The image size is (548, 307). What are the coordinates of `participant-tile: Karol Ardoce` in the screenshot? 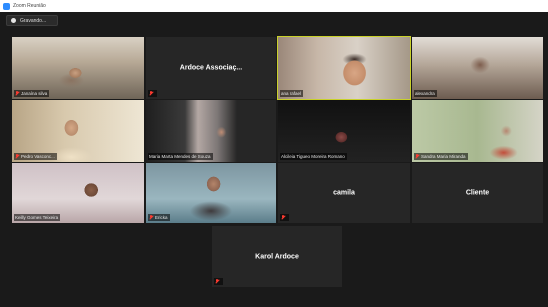 It's located at (277, 256).